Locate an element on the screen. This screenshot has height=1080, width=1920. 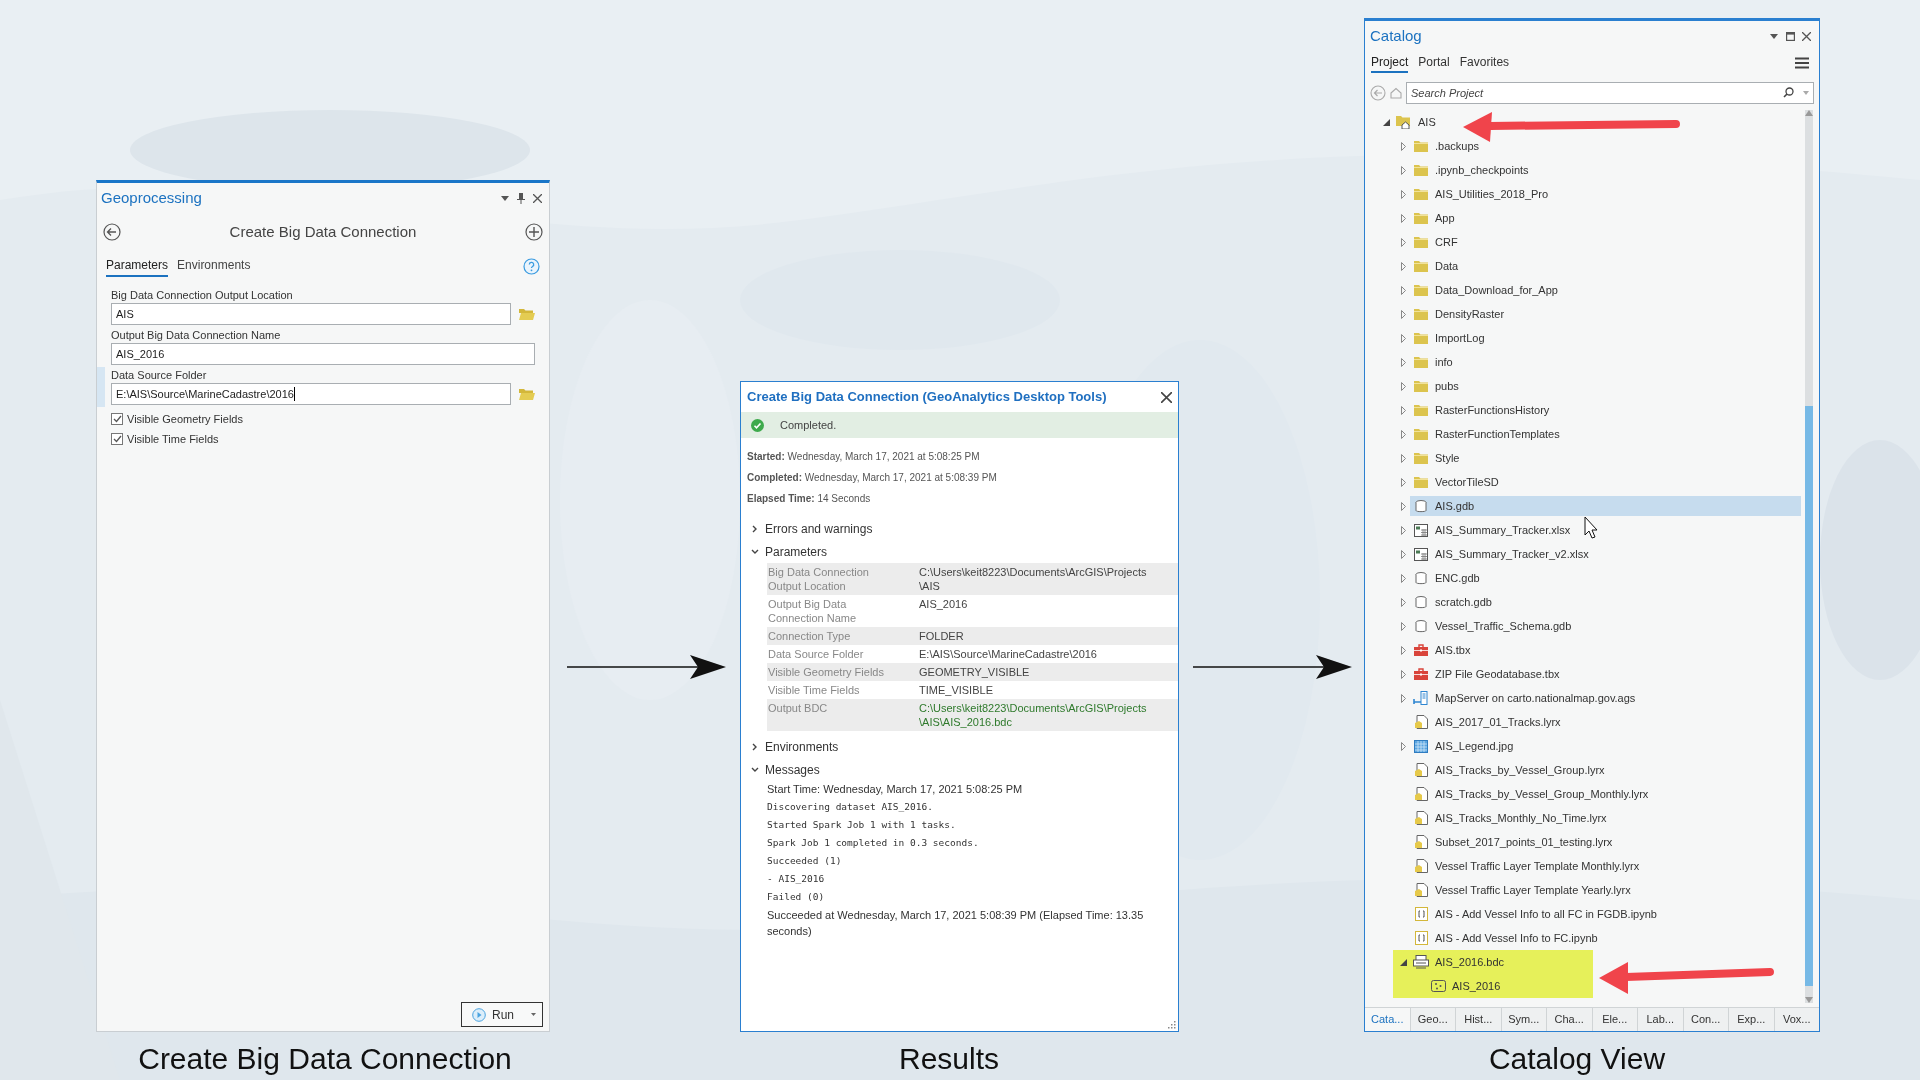
tree-item: .backups is located at coordinates (1605, 146).